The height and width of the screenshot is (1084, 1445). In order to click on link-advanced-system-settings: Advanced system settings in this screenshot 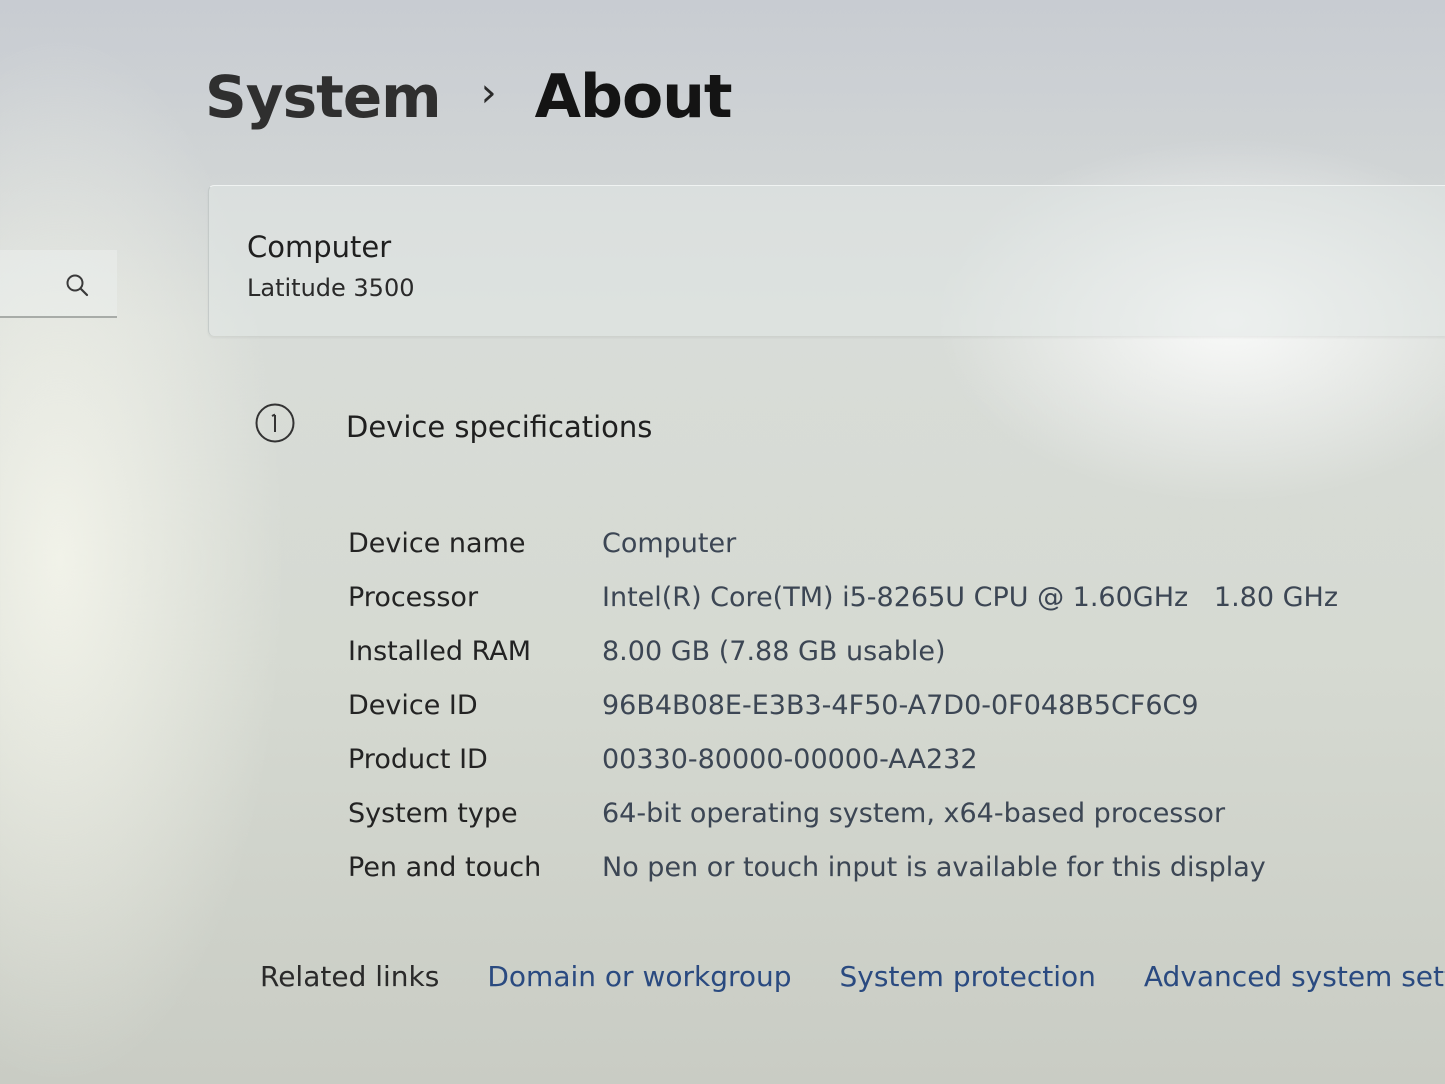, I will do `click(1294, 976)`.